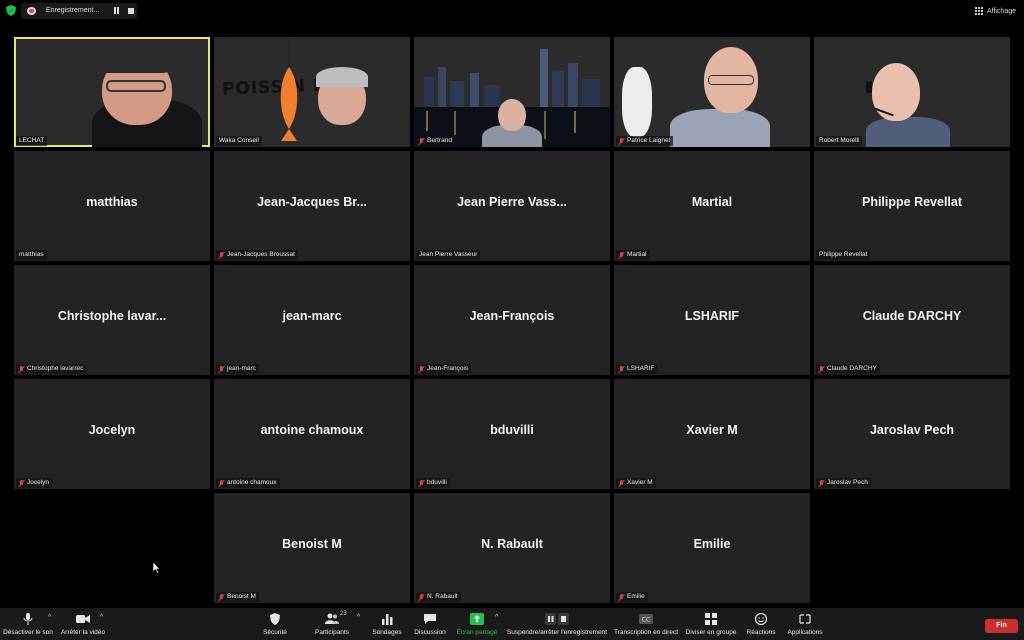  I want to click on share-caret-icon: ^, so click(496, 617).